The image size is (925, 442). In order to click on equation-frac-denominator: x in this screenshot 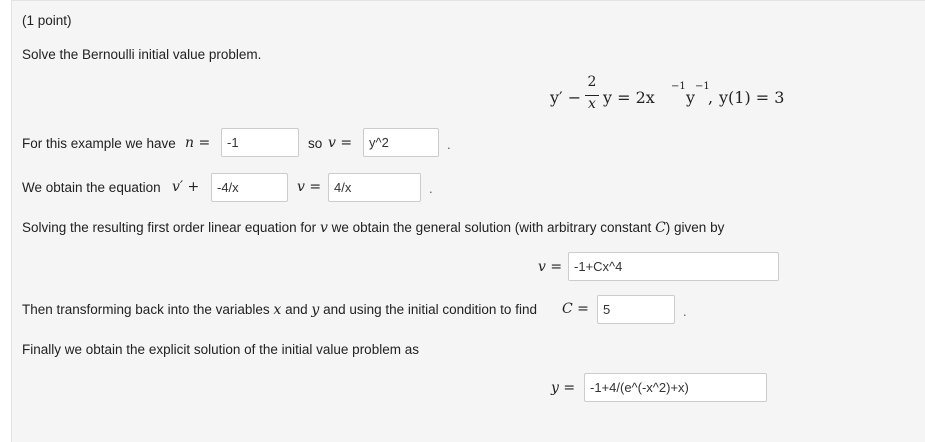, I will do `click(592, 104)`.